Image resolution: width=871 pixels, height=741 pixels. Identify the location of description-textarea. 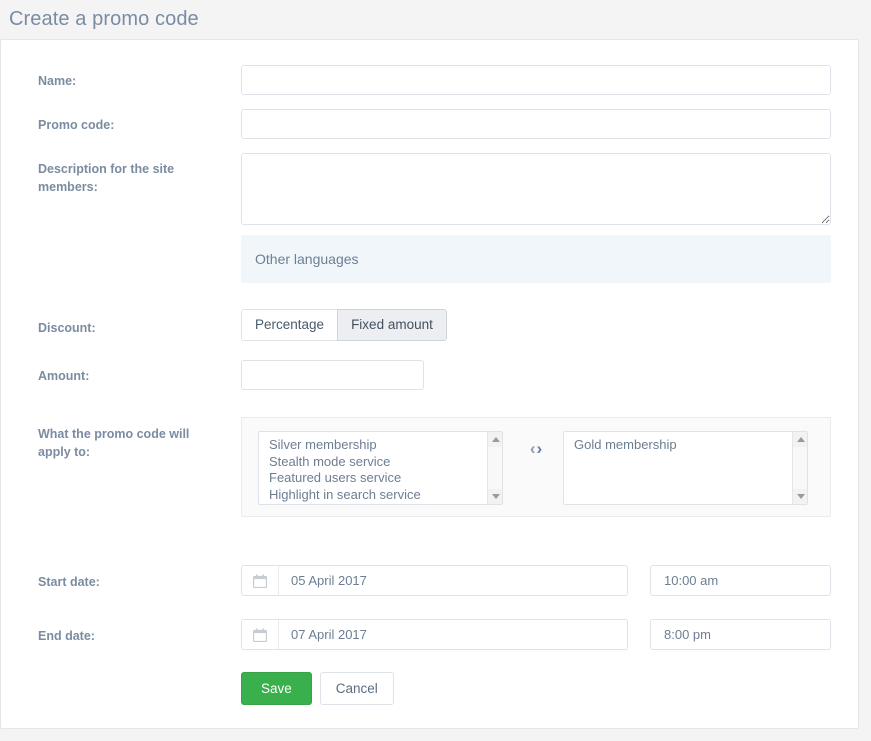
(536, 189).